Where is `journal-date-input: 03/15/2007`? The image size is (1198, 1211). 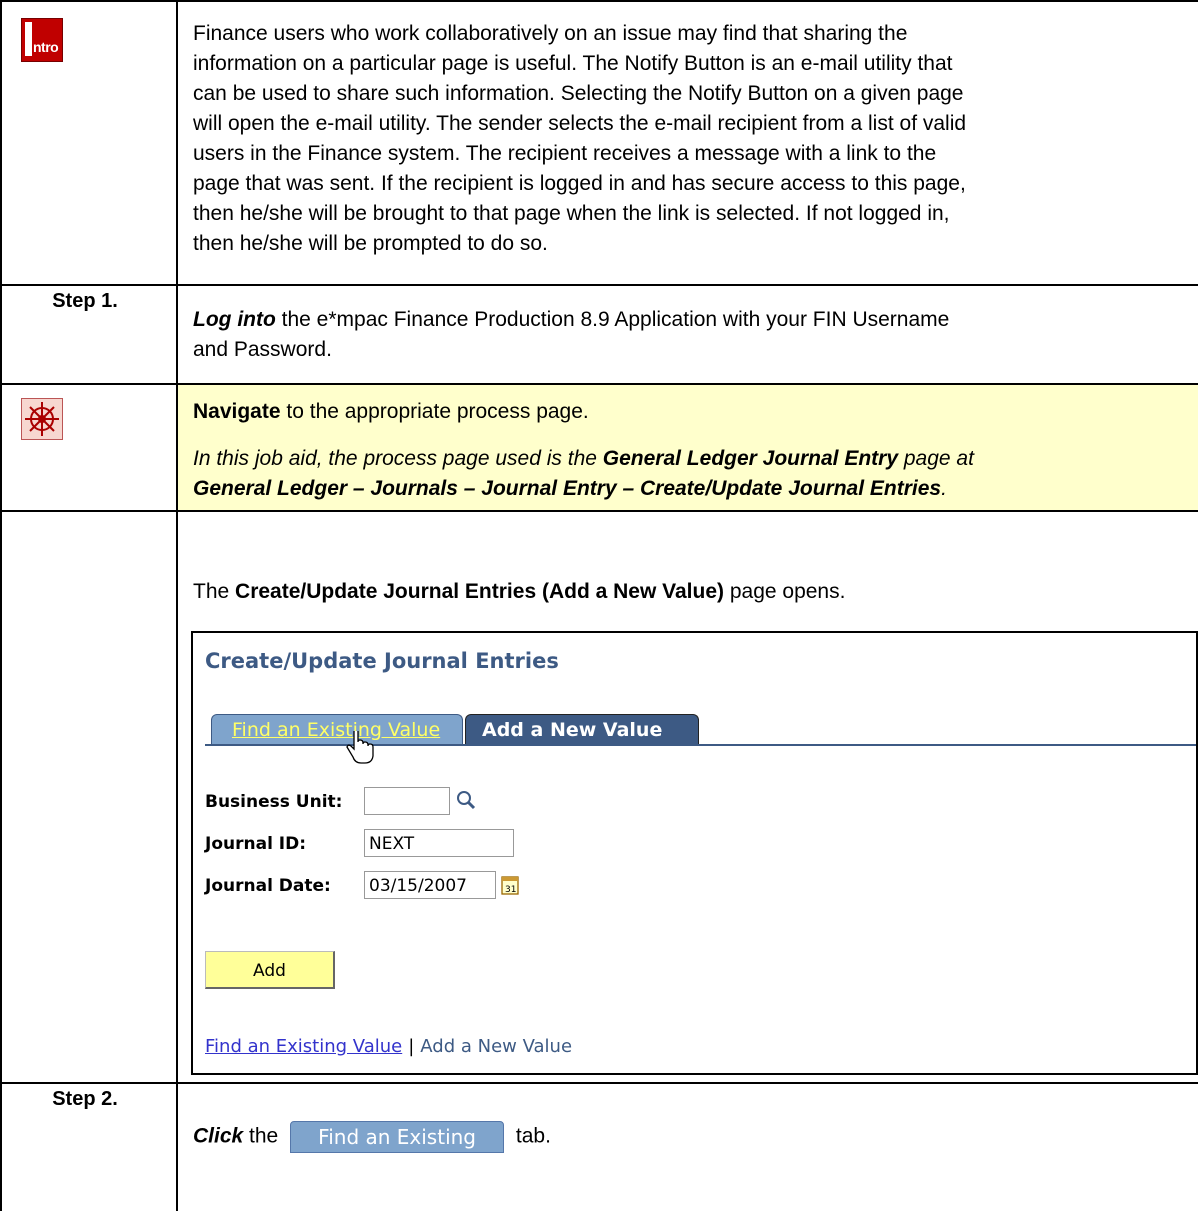 journal-date-input: 03/15/2007 is located at coordinates (430, 885).